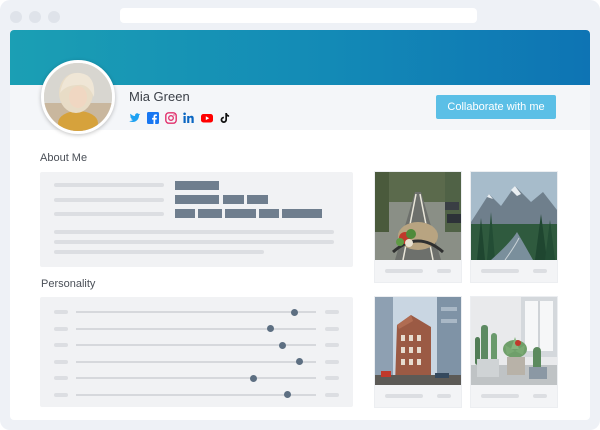 The height and width of the screenshot is (430, 600). Describe the element at coordinates (135, 117) in the screenshot. I see `twitter-icon` at that location.